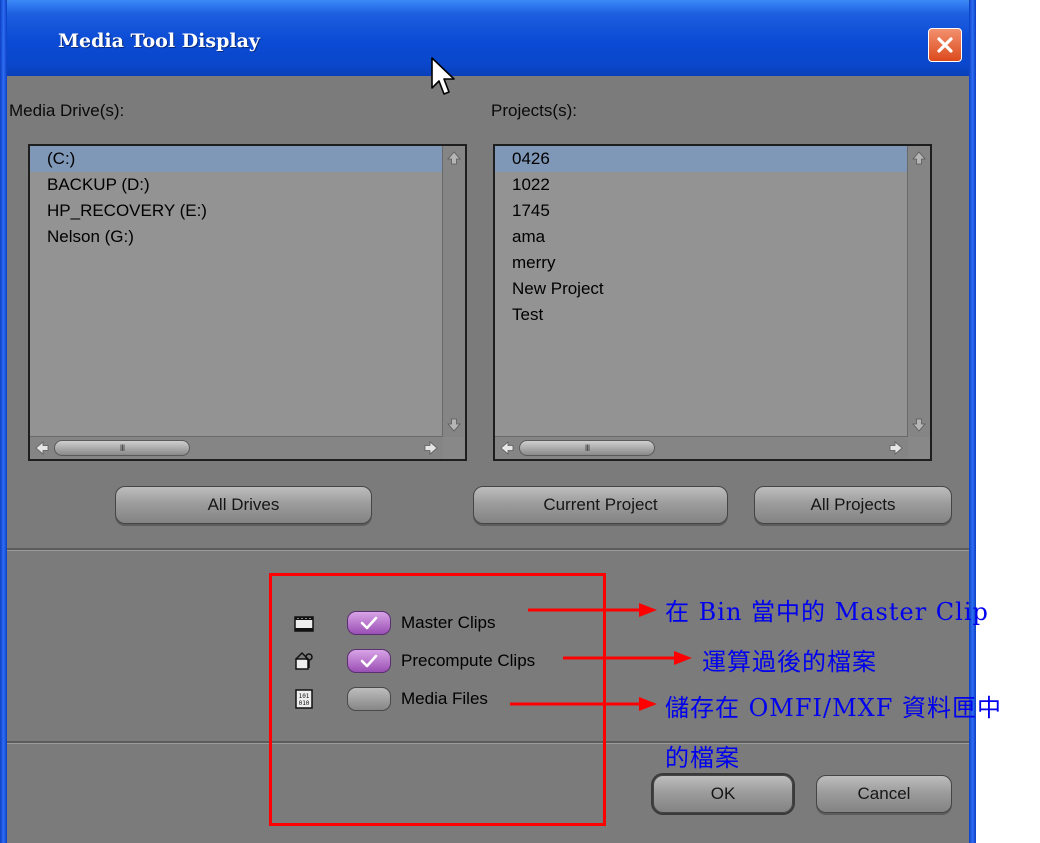  Describe the element at coordinates (834, 708) in the screenshot. I see `annotation-note-3-line-1: 儲存在 OMFI/MXF 資料匣中` at that location.